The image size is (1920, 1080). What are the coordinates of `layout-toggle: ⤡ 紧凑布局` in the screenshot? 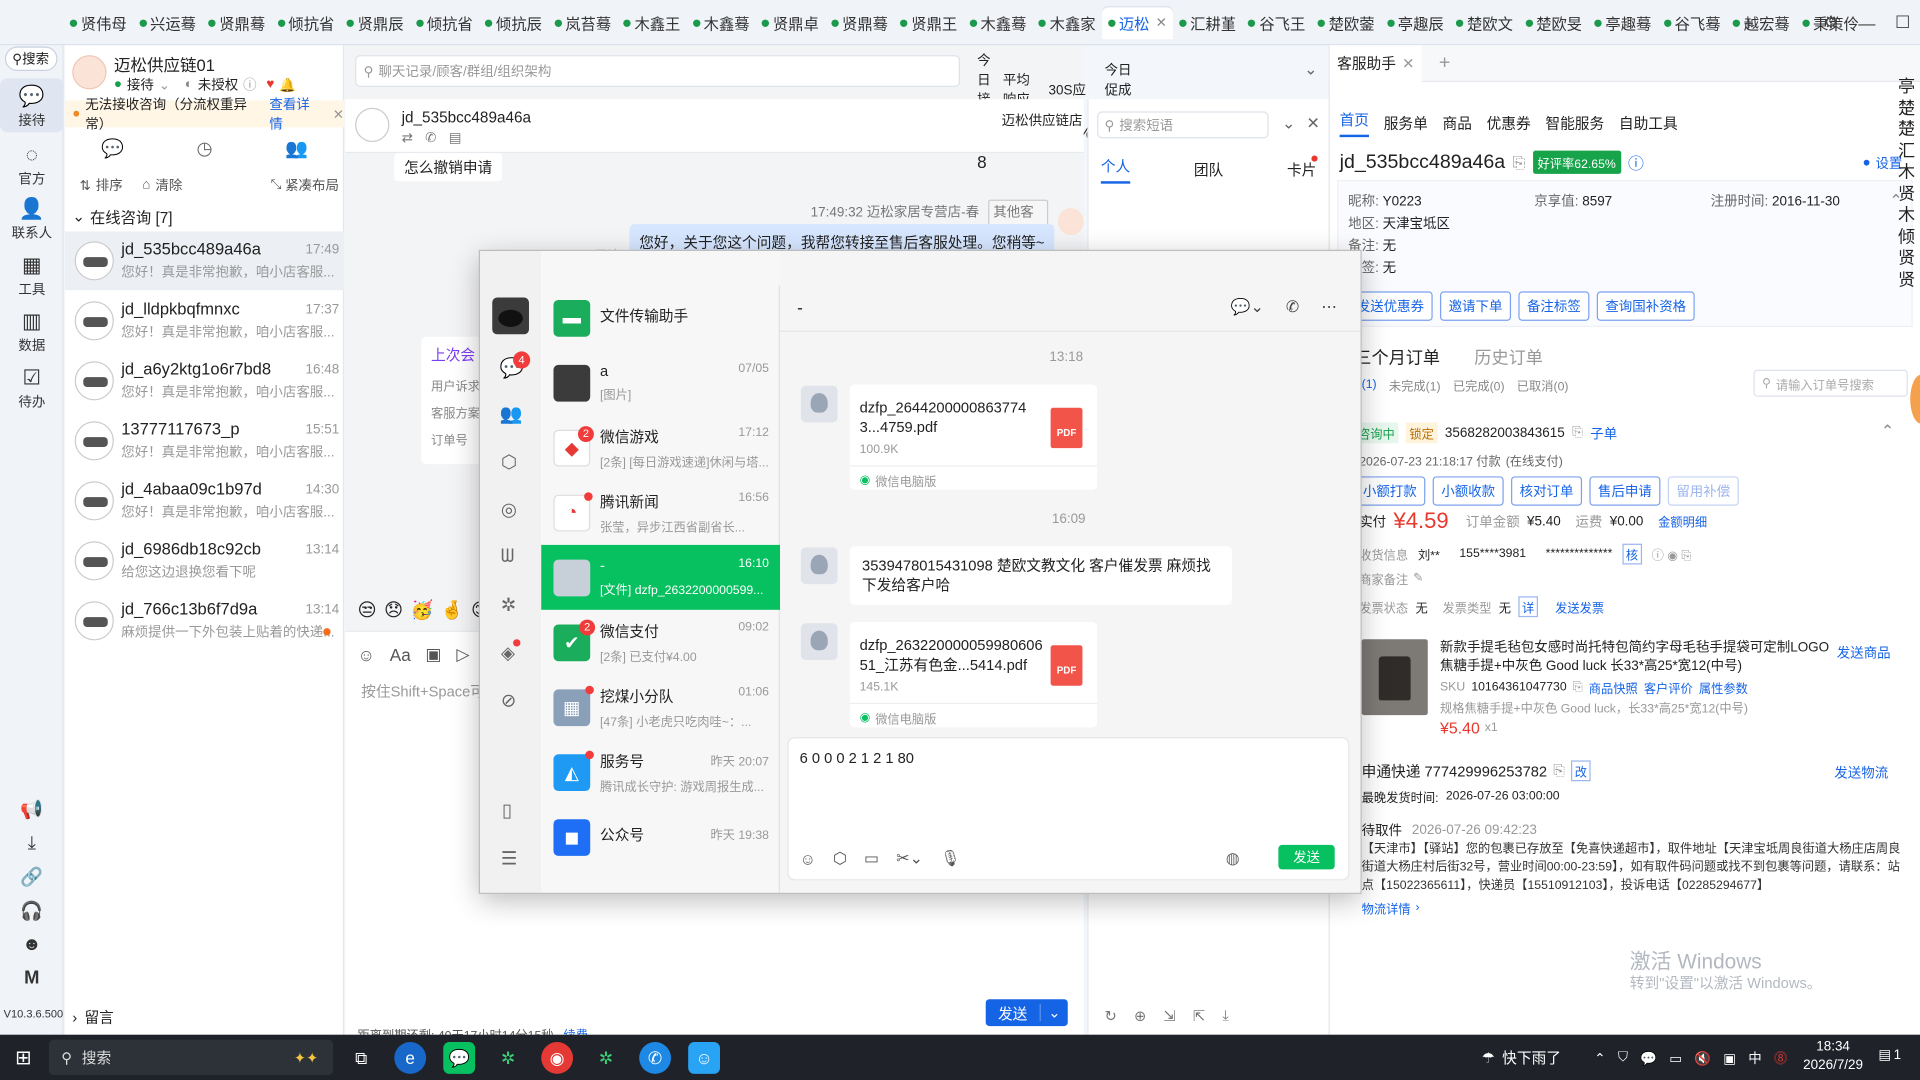 It's located at (305, 185).